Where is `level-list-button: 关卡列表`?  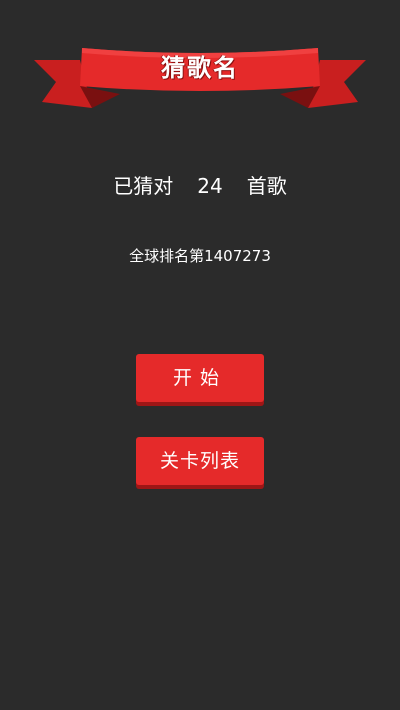 level-list-button: 关卡列表 is located at coordinates (200, 461).